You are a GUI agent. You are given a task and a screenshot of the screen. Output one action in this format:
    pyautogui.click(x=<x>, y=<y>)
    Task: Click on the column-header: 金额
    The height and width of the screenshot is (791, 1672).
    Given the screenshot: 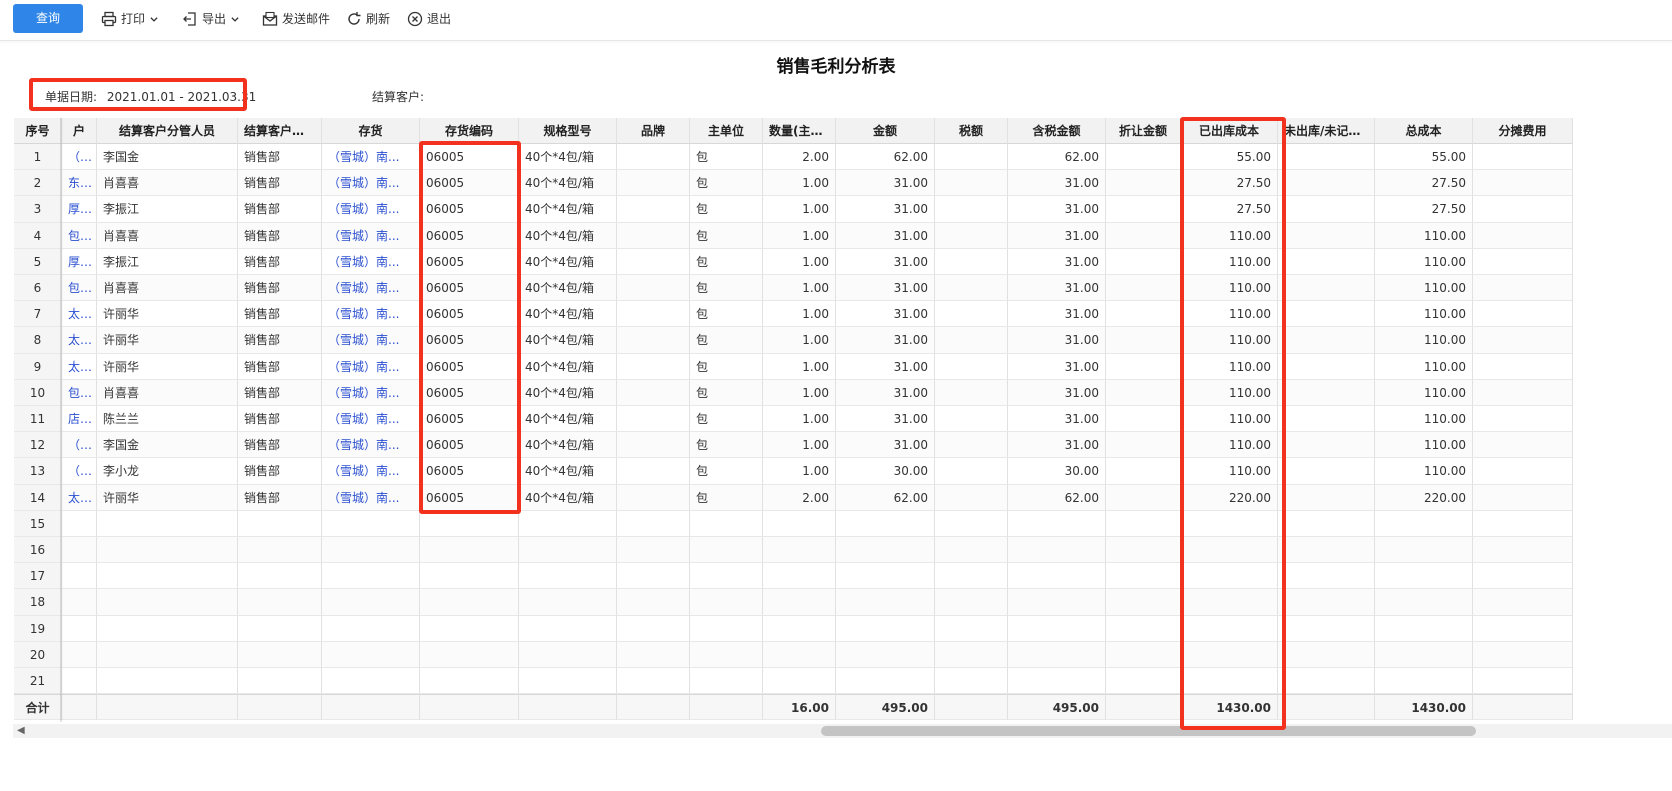 What is the action you would take?
    pyautogui.click(x=885, y=131)
    